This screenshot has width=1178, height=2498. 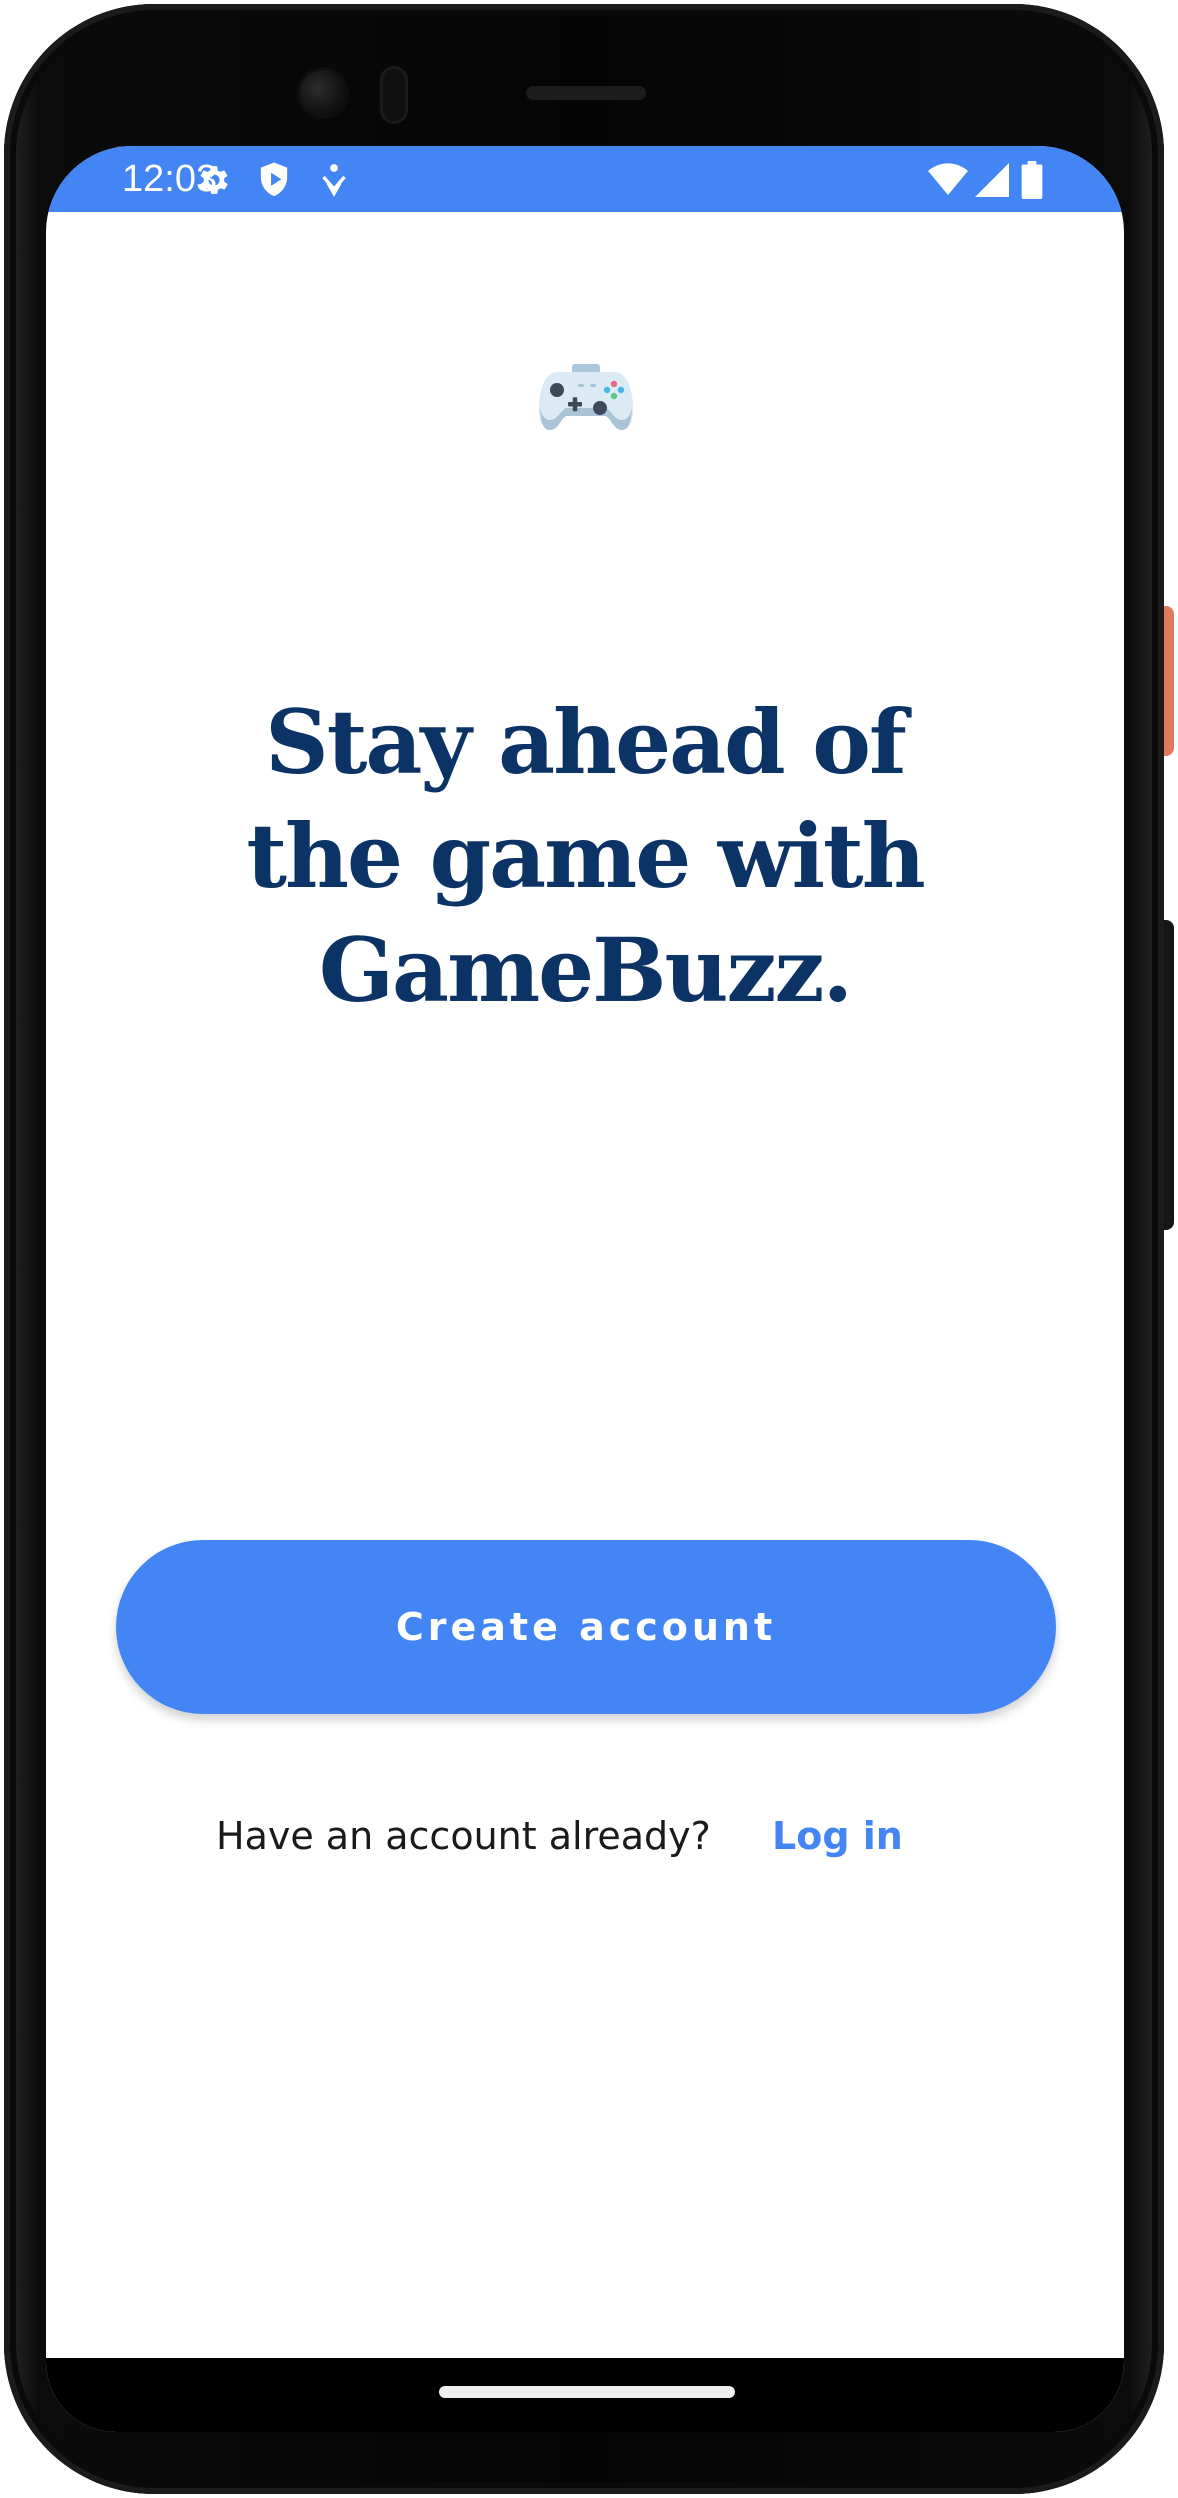 I want to click on battery-icon, so click(x=1032, y=180).